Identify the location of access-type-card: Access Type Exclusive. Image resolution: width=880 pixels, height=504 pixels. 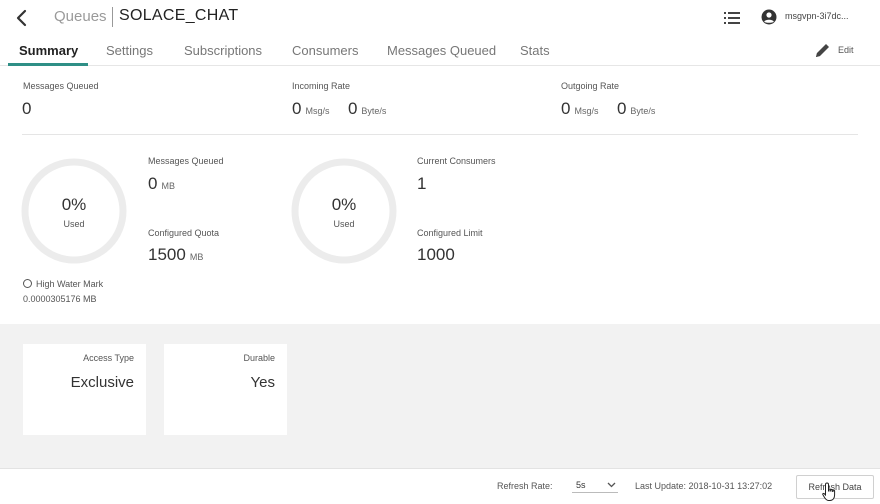
(84, 389).